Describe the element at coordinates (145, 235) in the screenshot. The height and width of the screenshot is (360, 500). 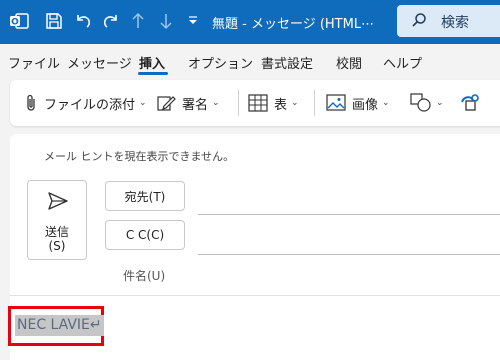
I see `cc-button: C C(C)` at that location.